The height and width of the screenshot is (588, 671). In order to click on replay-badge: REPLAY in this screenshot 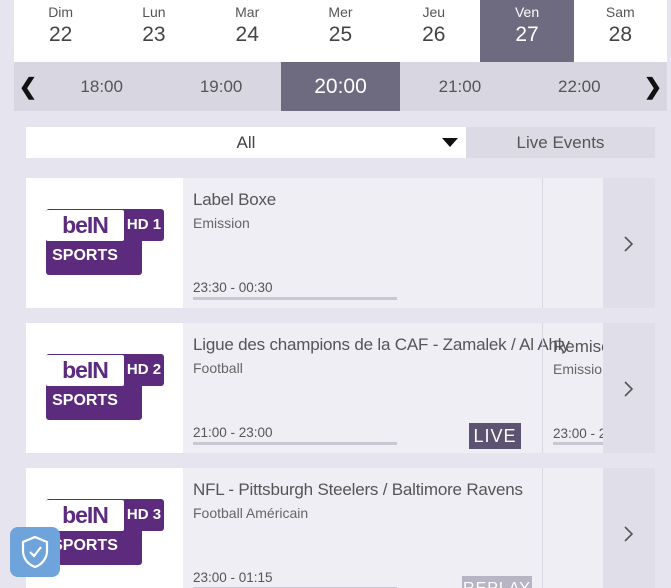, I will do `click(497, 582)`.